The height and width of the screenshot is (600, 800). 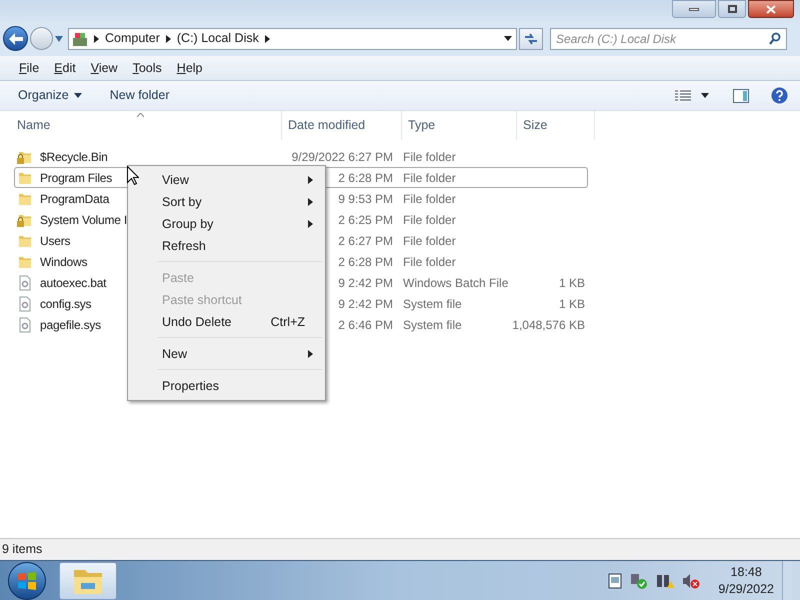 What do you see at coordinates (66, 303) in the screenshot?
I see `file-name: config.sys` at bounding box center [66, 303].